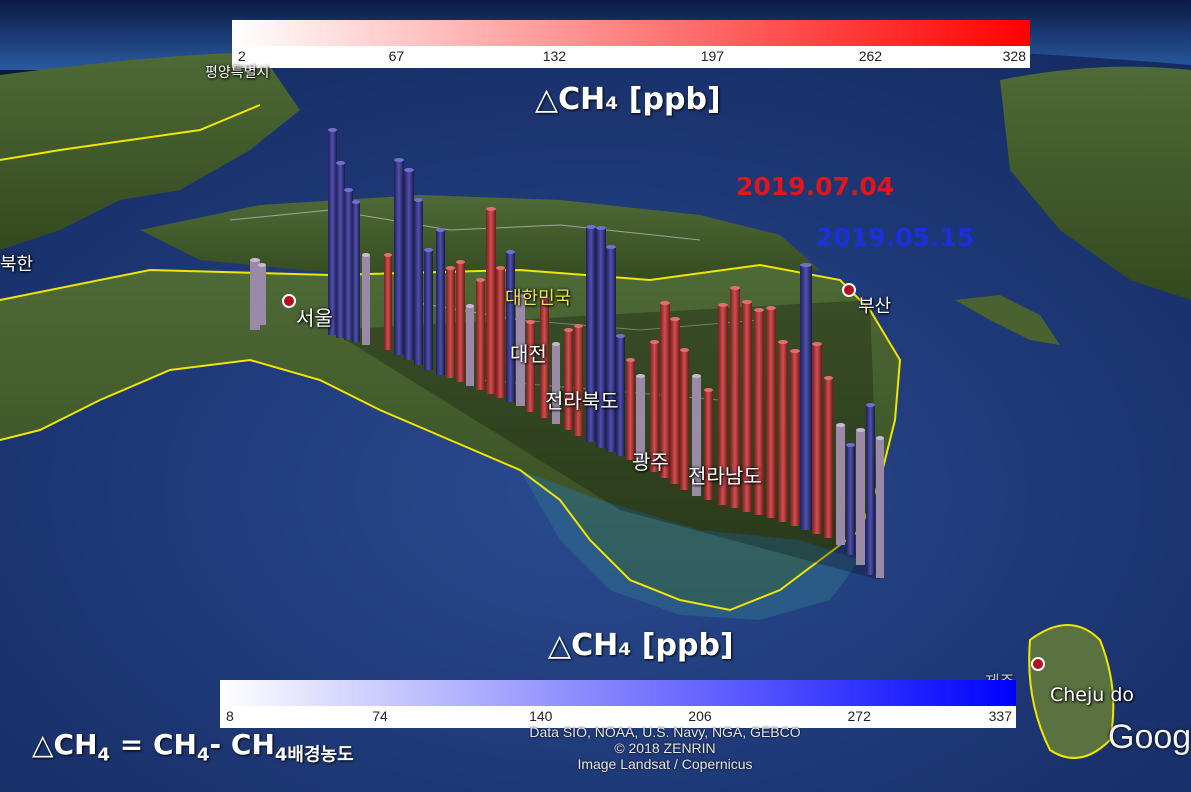  What do you see at coordinates (631, 44) in the screenshot?
I see `colorbar-red: 2 67 132 197 262 328` at bounding box center [631, 44].